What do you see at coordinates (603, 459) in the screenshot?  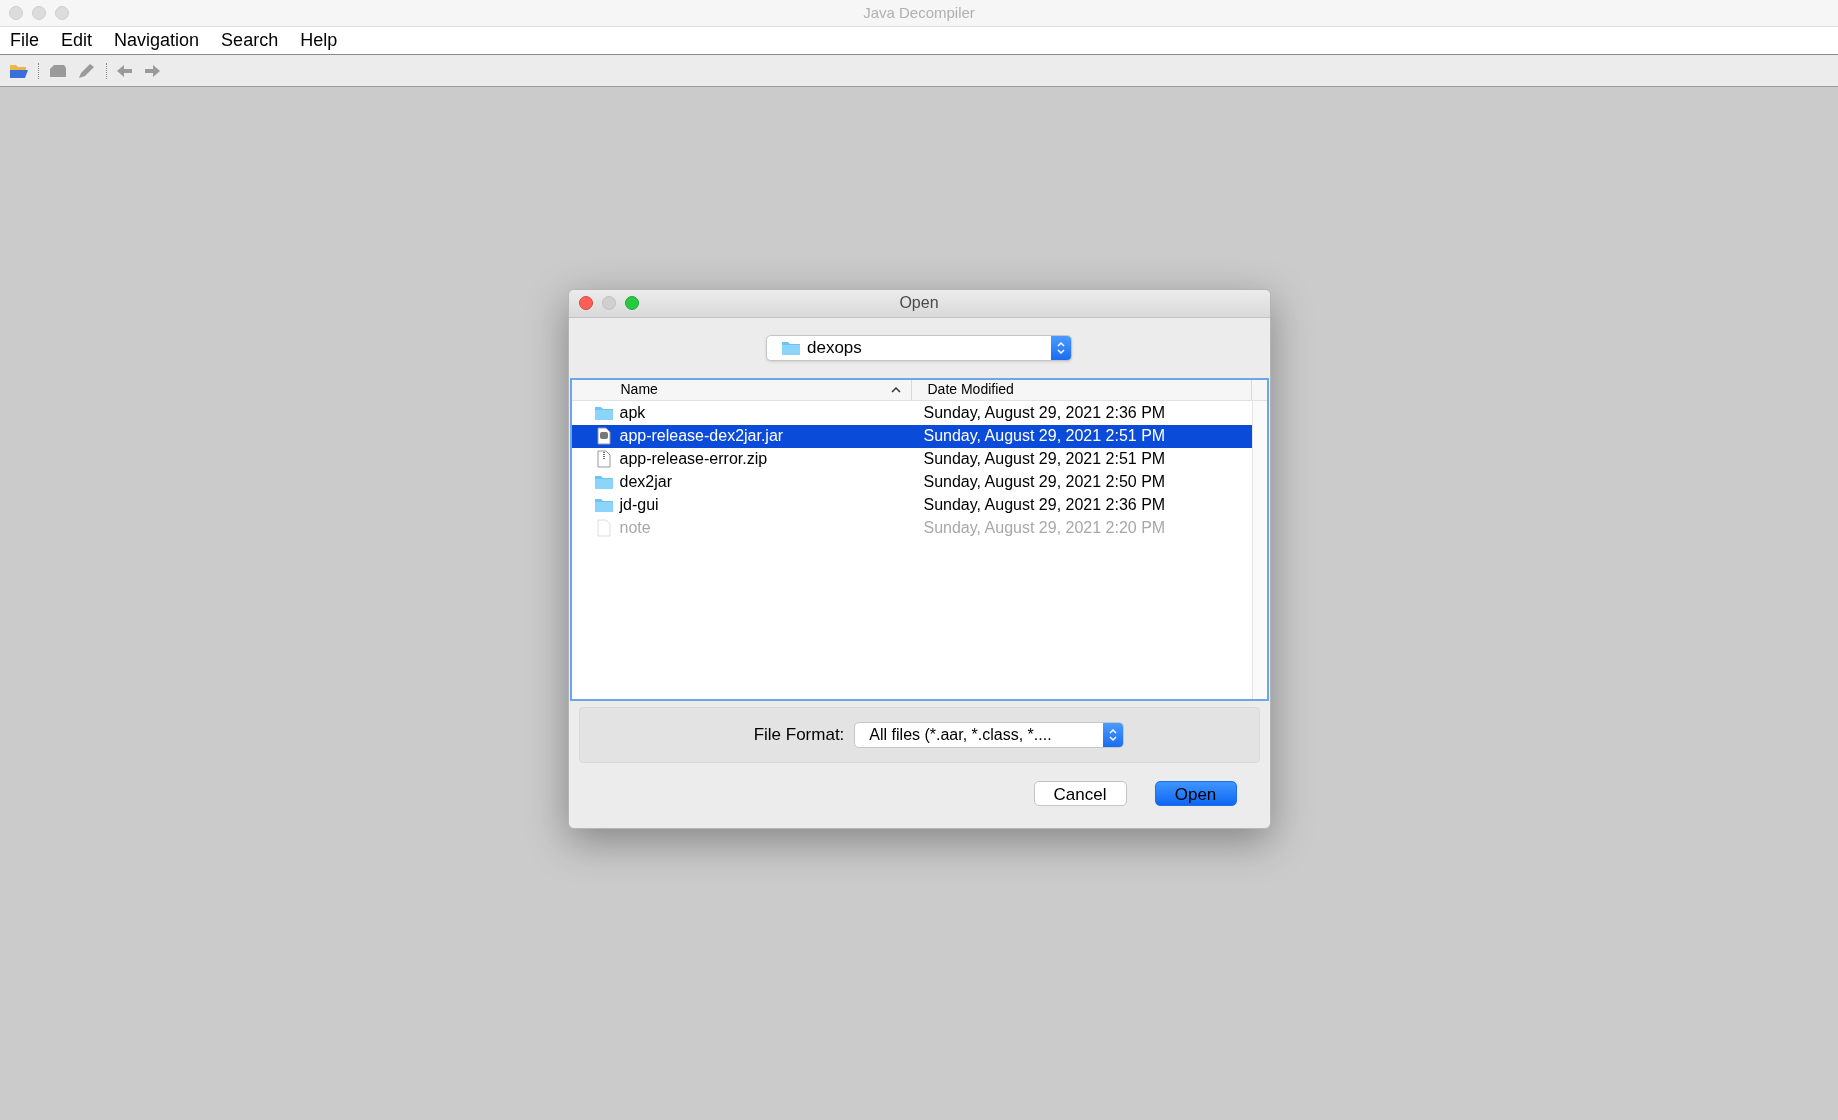 I see `zip-file-icon` at bounding box center [603, 459].